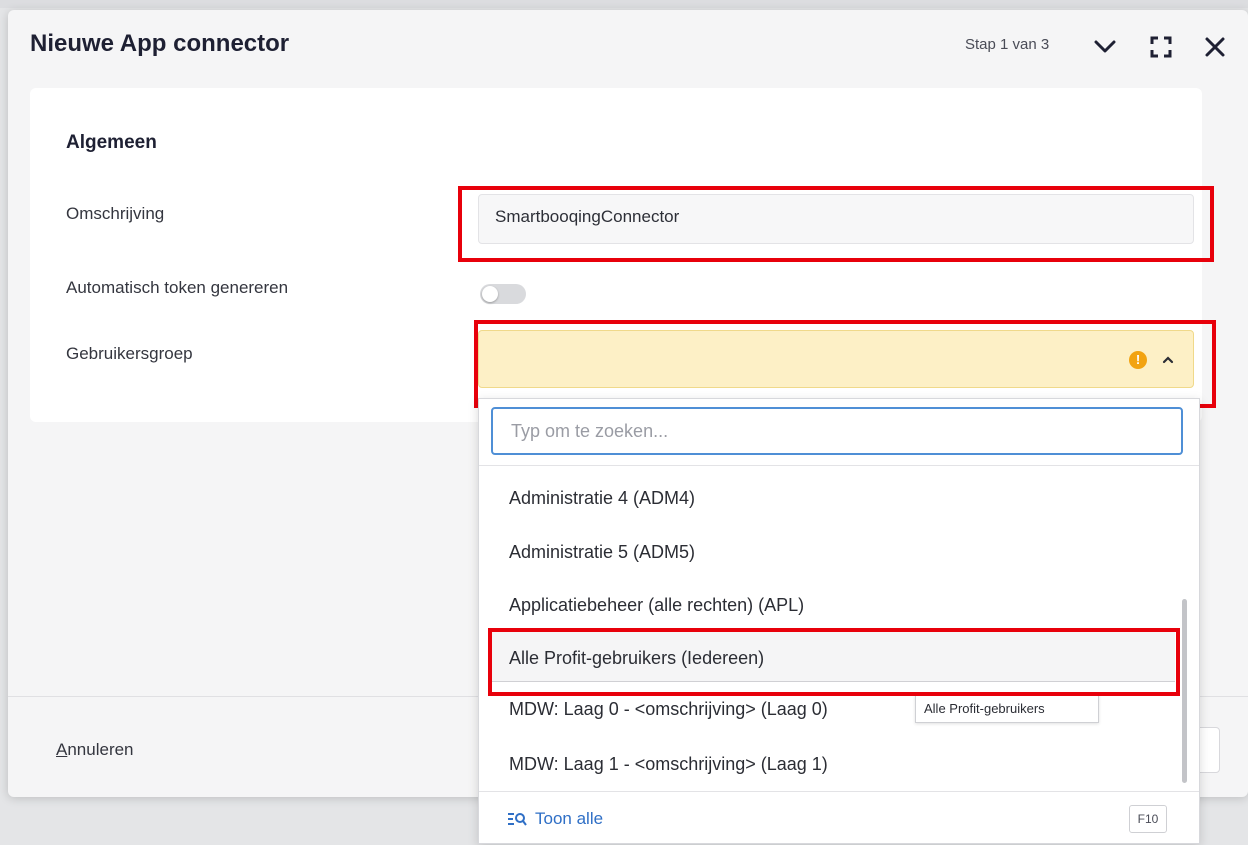  What do you see at coordinates (569, 818) in the screenshot?
I see `show-all-label: Toon alle` at bounding box center [569, 818].